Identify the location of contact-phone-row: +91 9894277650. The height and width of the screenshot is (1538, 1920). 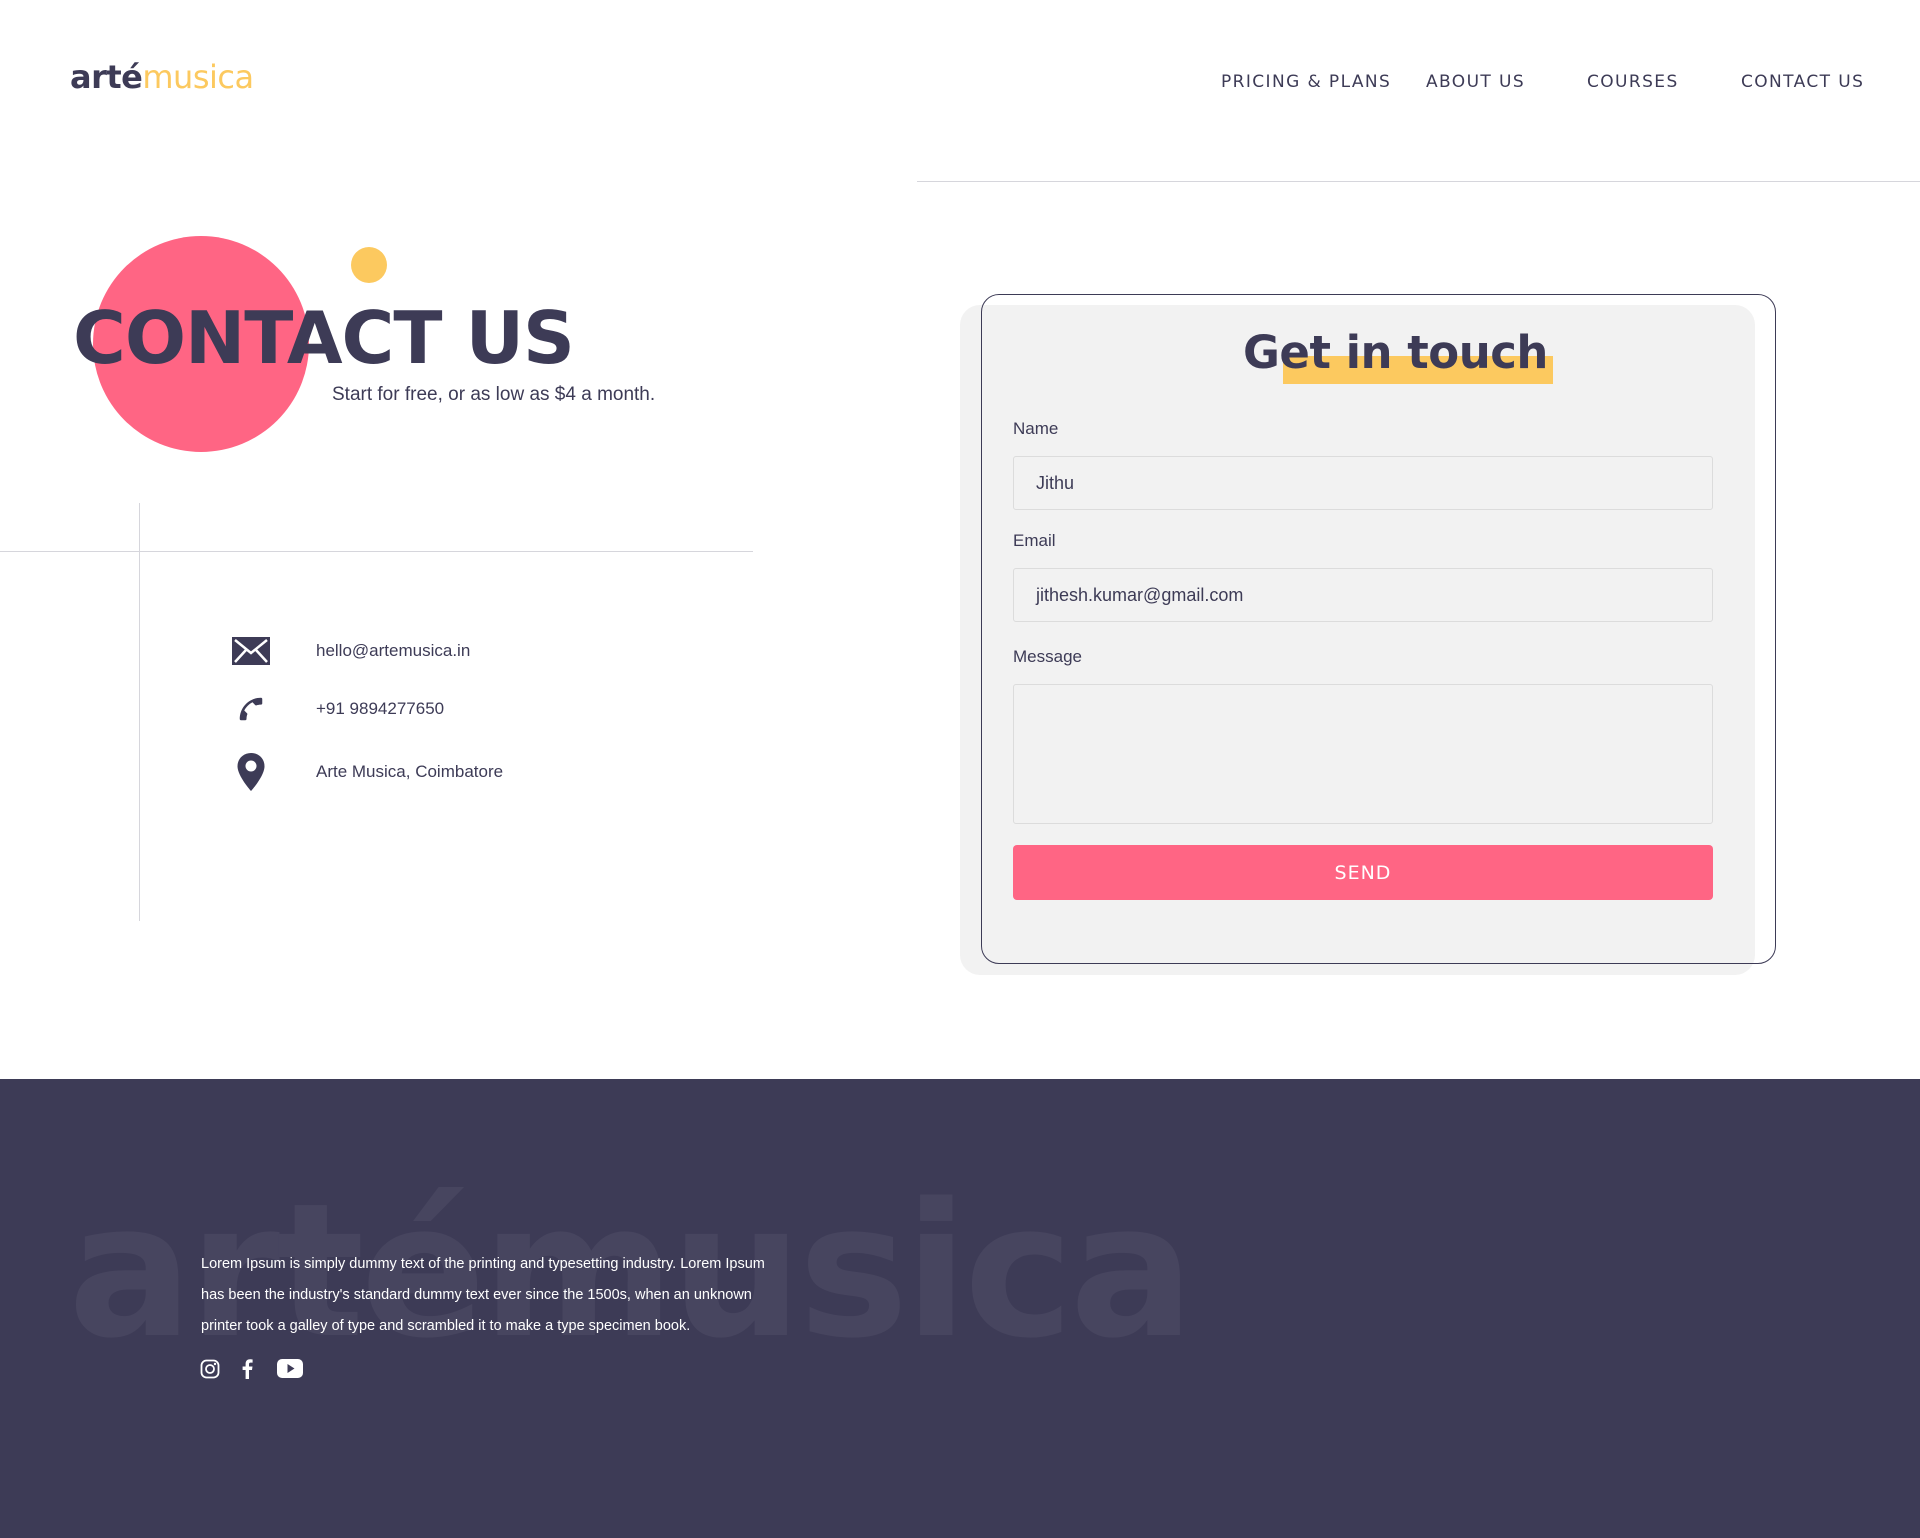
(337, 709).